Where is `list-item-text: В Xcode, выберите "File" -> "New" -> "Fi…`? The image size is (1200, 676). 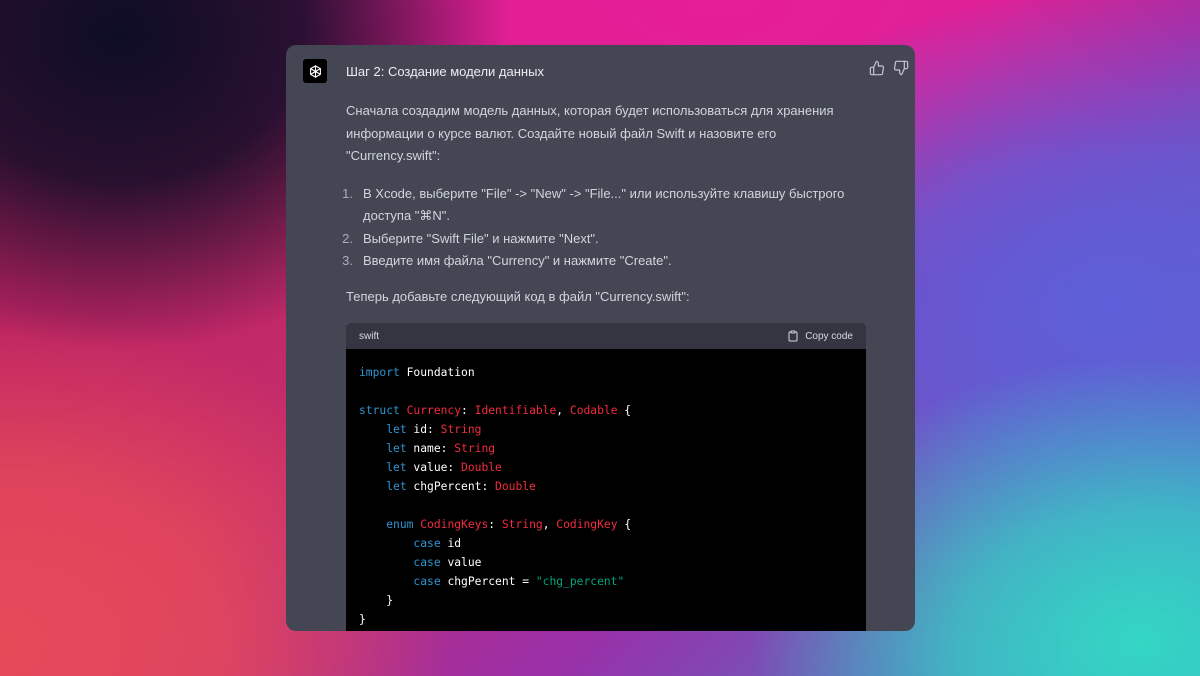 list-item-text: В Xcode, выберите "File" -> "New" -> "Fi… is located at coordinates (604, 204).